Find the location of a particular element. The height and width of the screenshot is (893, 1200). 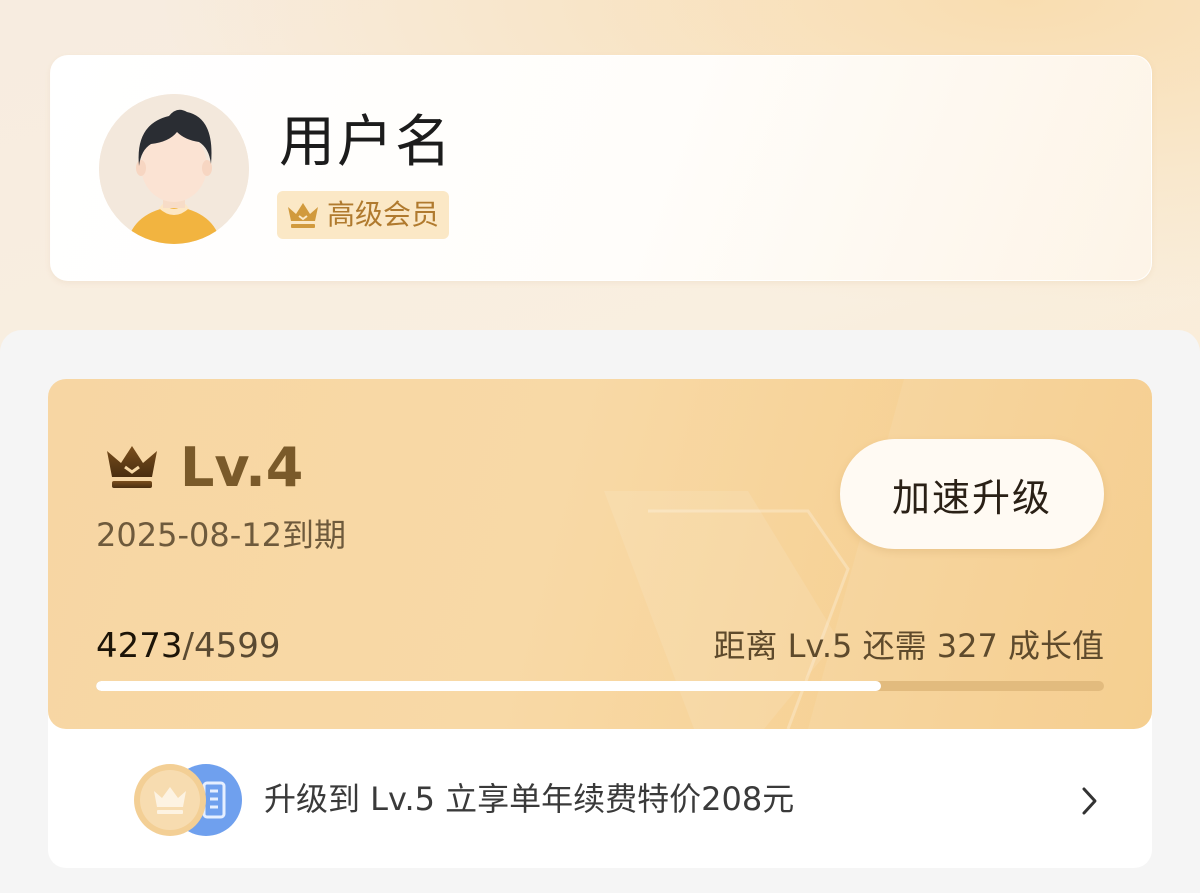

growth-total: 4599 is located at coordinates (237, 646).